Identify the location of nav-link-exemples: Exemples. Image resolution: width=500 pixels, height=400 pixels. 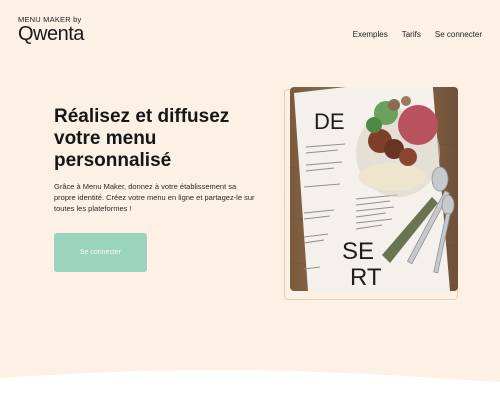
(370, 34).